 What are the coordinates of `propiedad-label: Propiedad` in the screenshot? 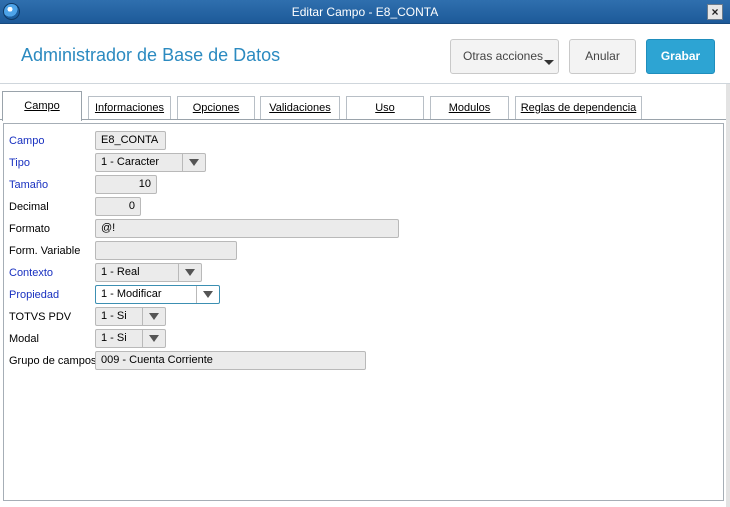 It's located at (34, 295).